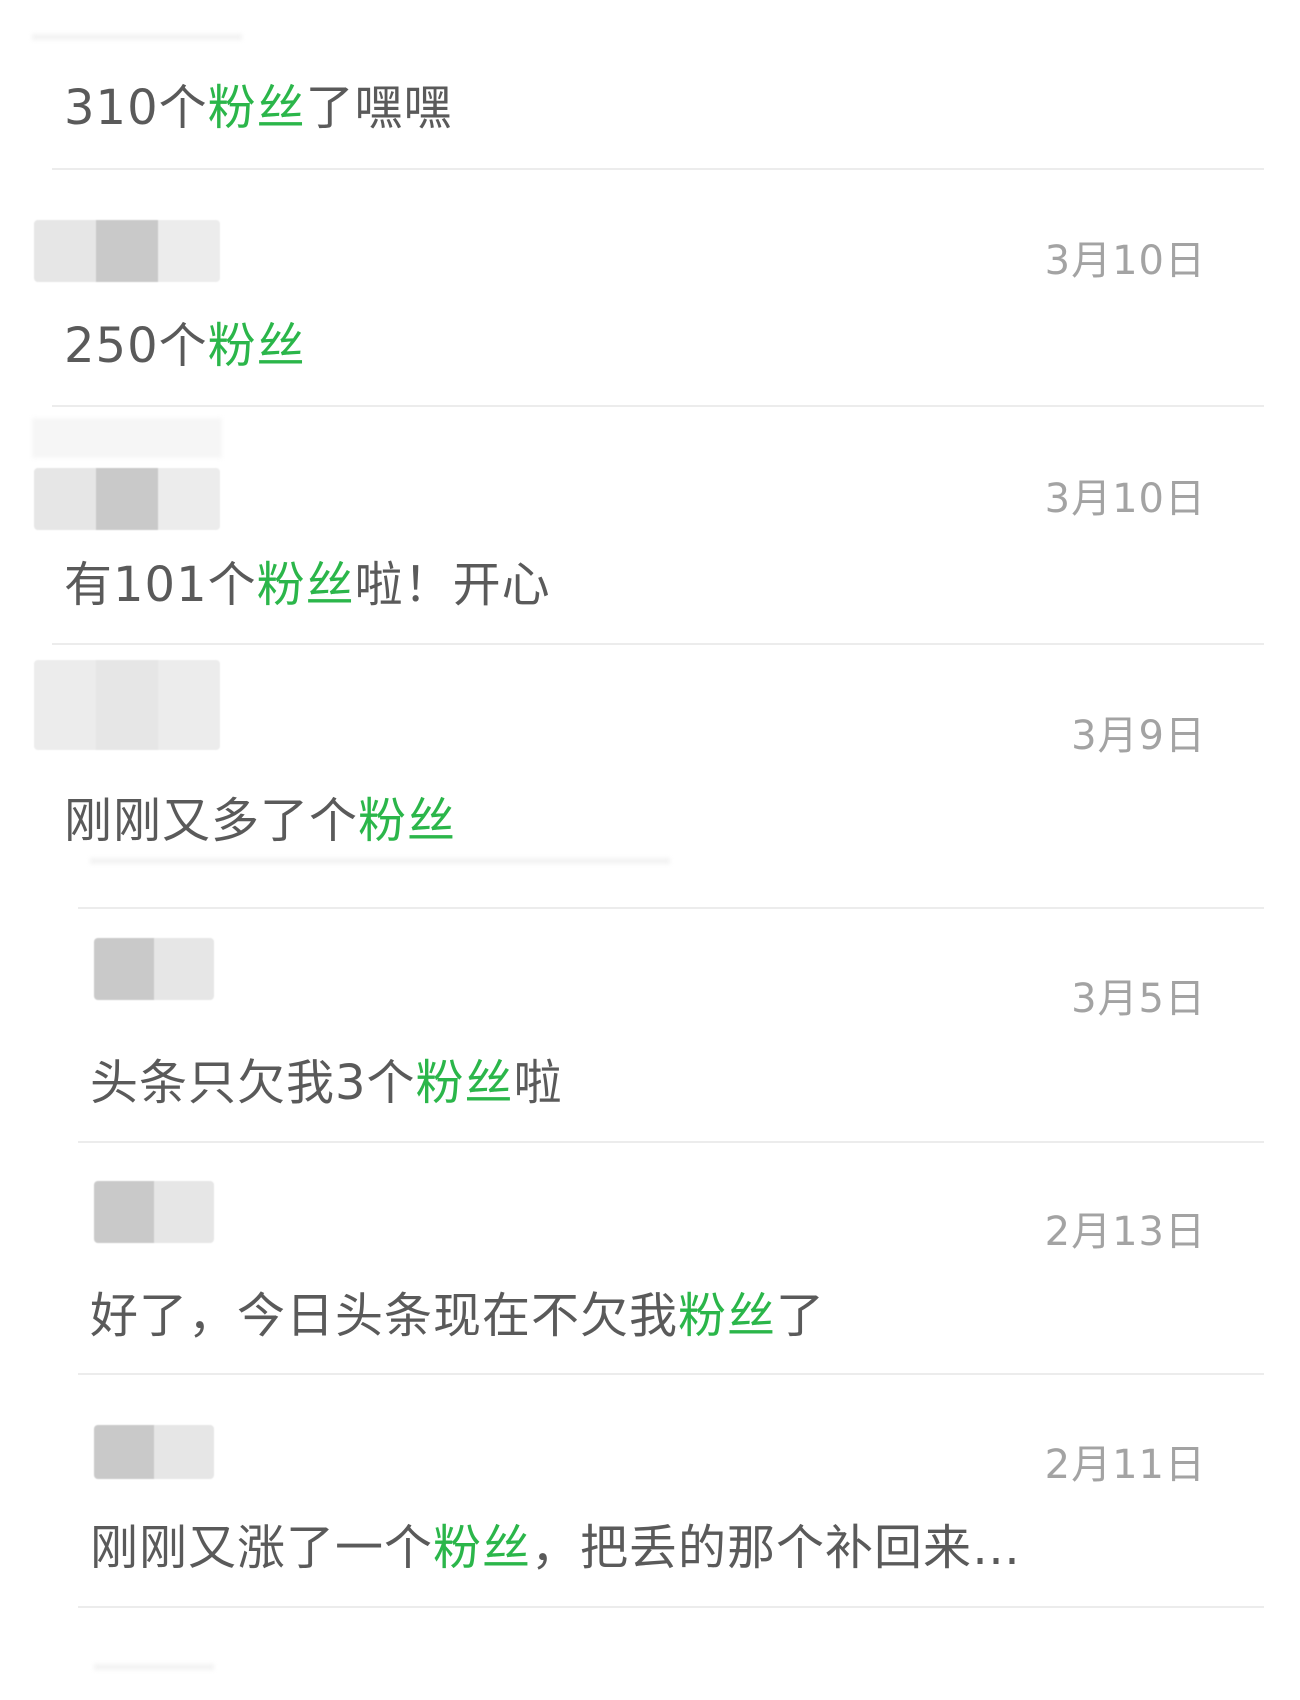  What do you see at coordinates (136, 108) in the screenshot?
I see `message-text: 310个` at bounding box center [136, 108].